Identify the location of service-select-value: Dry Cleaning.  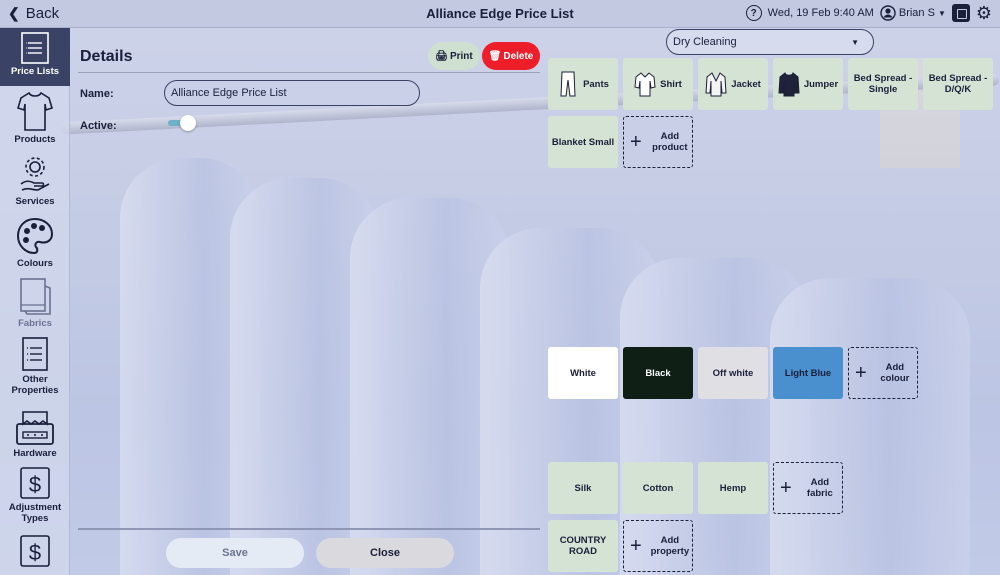
(705, 42).